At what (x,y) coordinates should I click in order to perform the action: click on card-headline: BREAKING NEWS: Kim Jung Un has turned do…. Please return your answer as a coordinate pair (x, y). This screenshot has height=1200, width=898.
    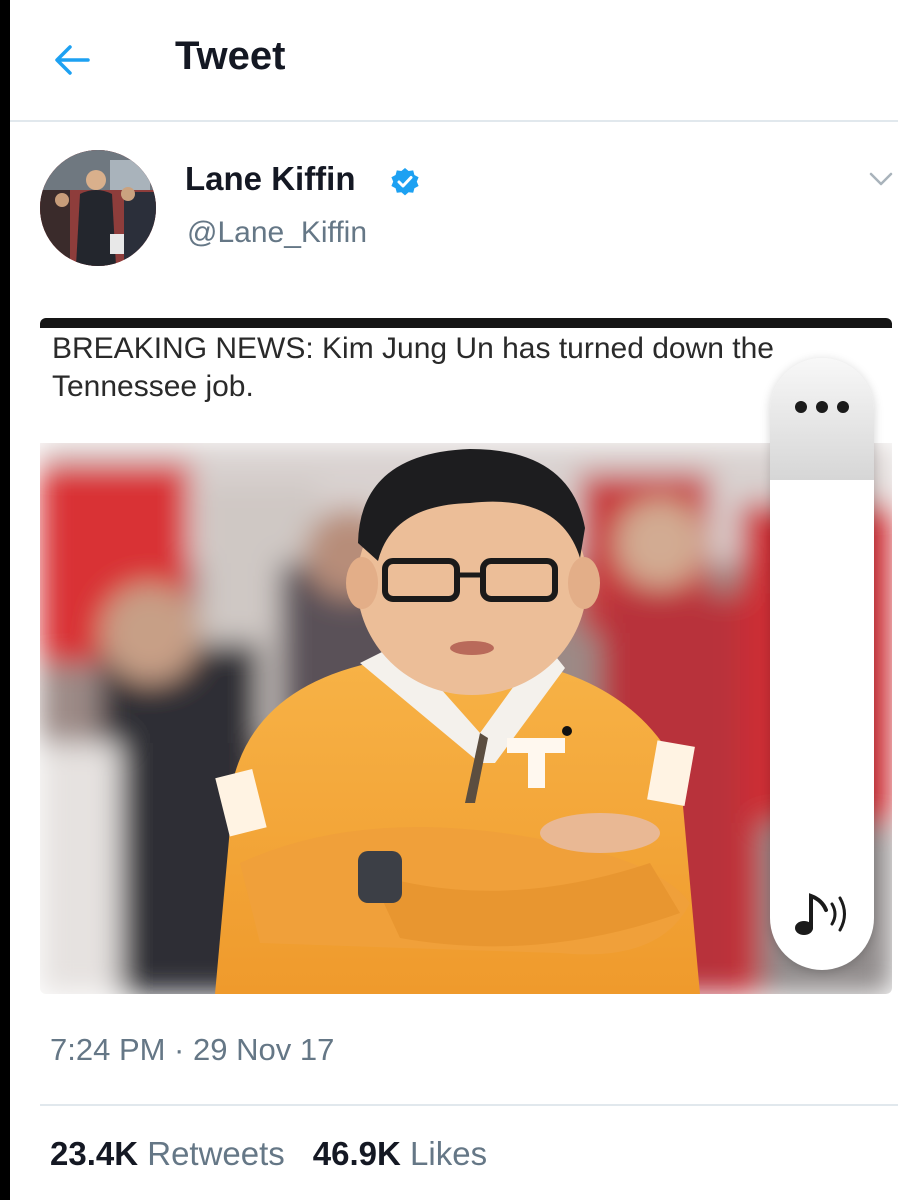
    Looking at the image, I should click on (413, 367).